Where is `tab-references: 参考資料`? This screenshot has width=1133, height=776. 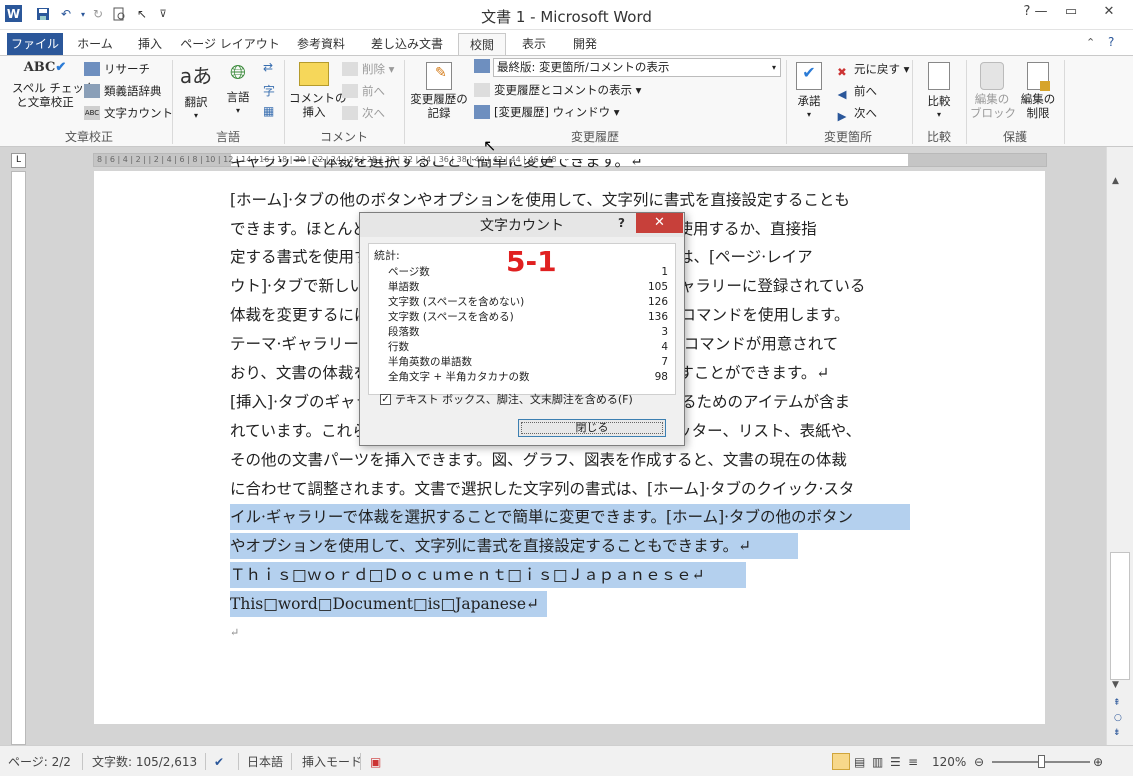 tab-references: 参考資料 is located at coordinates (321, 44).